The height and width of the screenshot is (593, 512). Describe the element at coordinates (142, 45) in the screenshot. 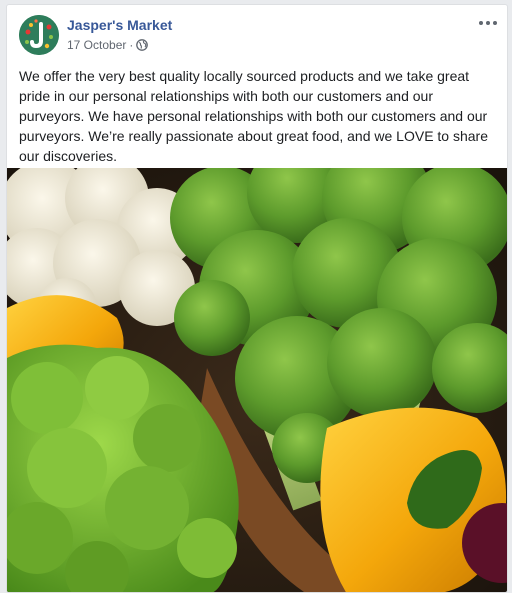

I see `globe-icon` at that location.